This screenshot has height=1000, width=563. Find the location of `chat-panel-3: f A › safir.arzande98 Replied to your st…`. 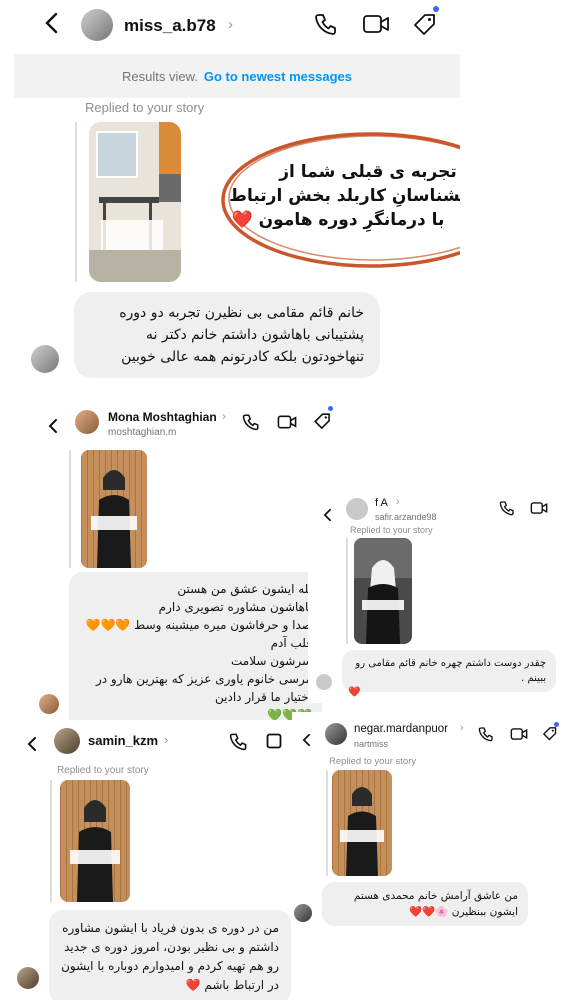

chat-panel-3: f A › safir.arzande98 Replied to your st… is located at coordinates (435, 595).